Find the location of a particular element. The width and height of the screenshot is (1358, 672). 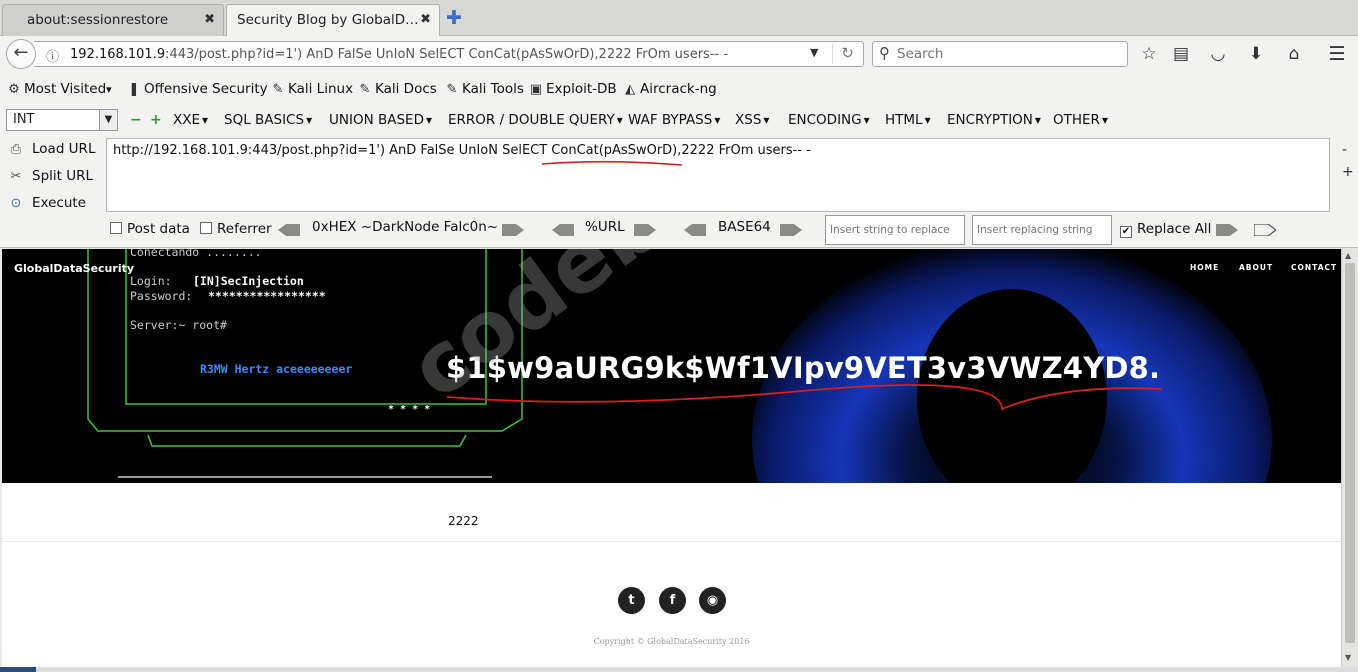

copyright: Copyright © GlobalDataSecurity 2016 is located at coordinates (671, 641).